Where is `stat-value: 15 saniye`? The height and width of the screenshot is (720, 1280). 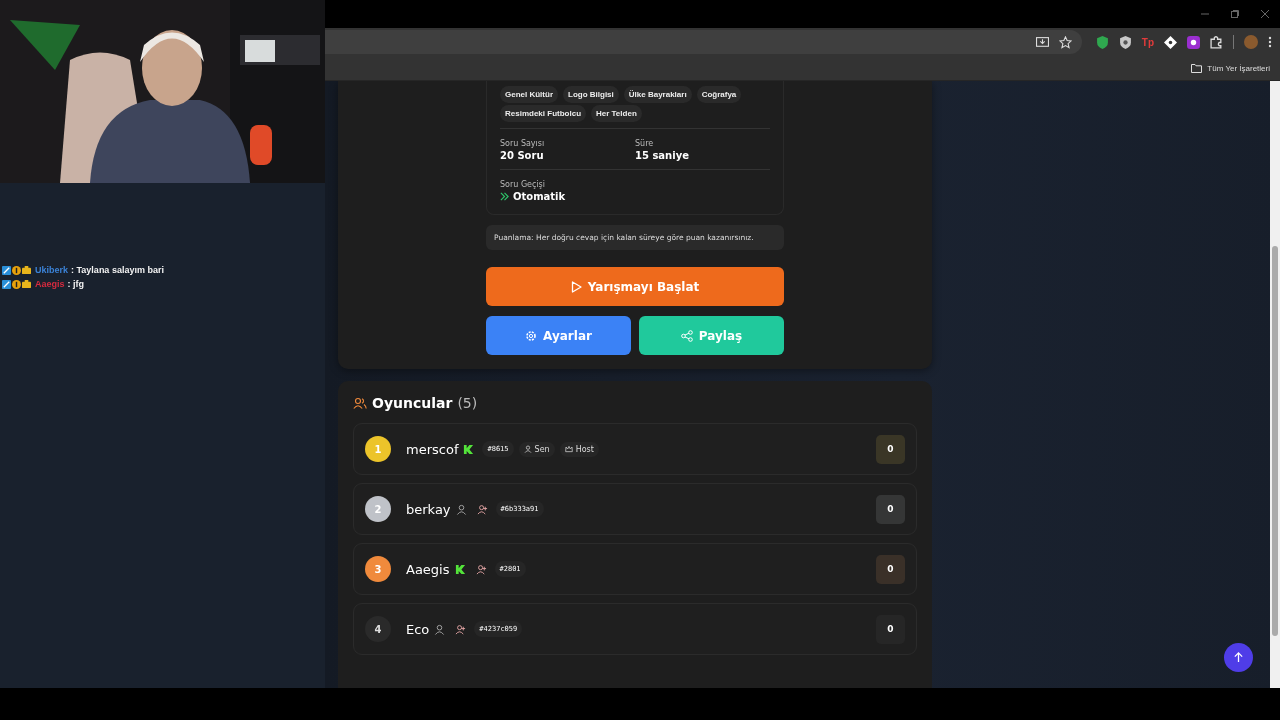 stat-value: 15 saniye is located at coordinates (662, 155).